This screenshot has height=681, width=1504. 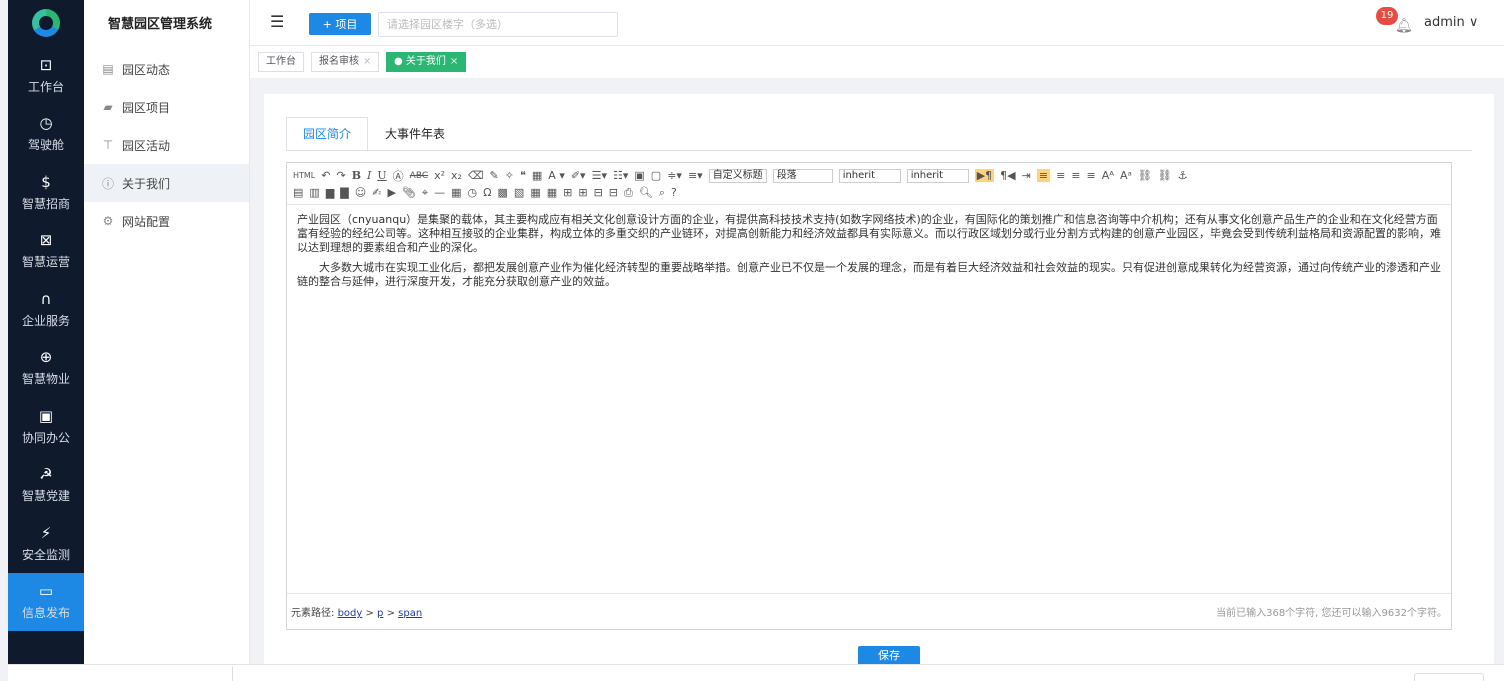 What do you see at coordinates (330, 192) in the screenshot?
I see `image-icon: ▆` at bounding box center [330, 192].